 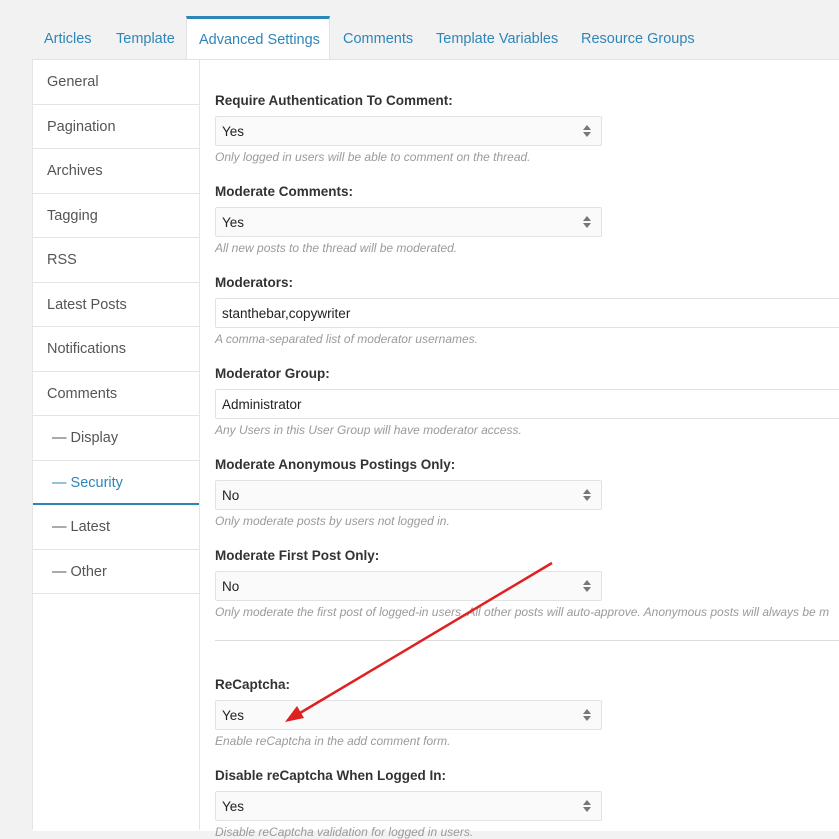 I want to click on annotation-arrow-head, so click(x=294, y=714).